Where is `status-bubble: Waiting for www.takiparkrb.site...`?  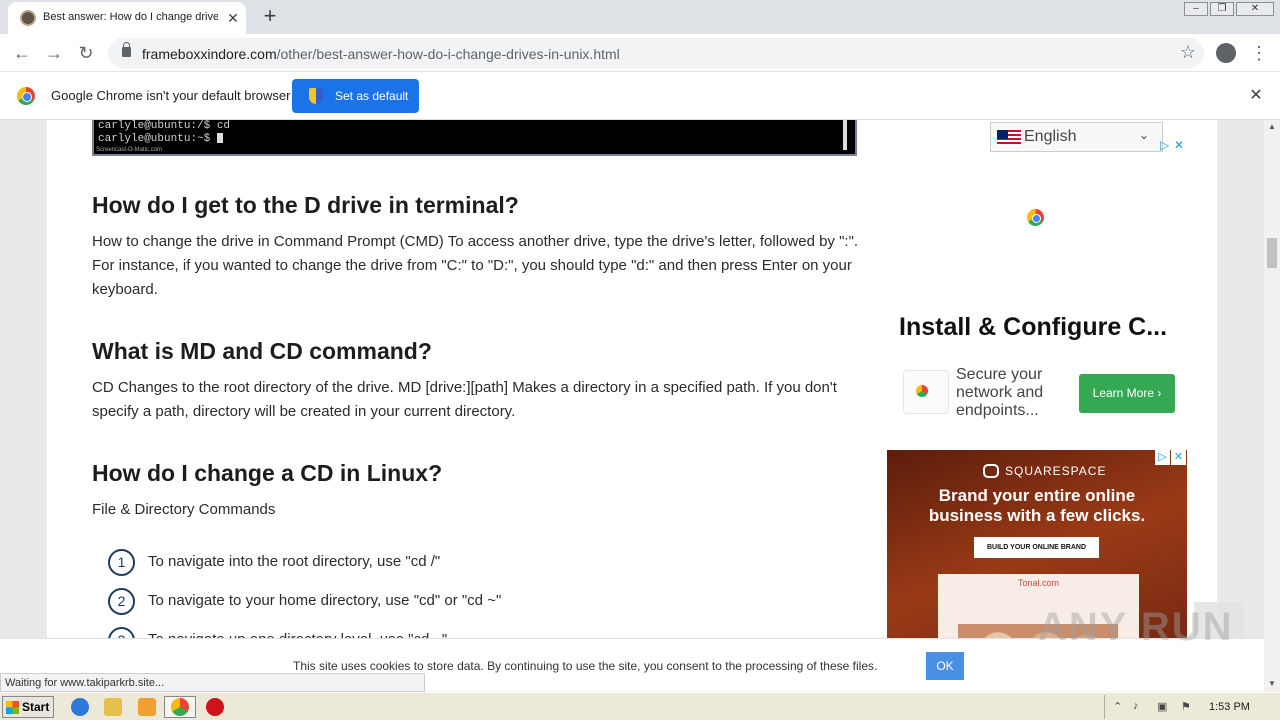 status-bubble: Waiting for www.takiparkrb.site... is located at coordinates (212, 682).